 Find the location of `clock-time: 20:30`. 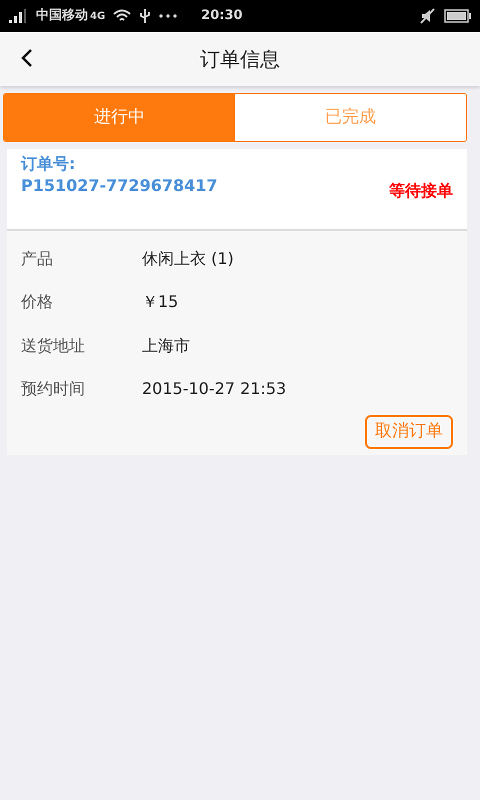

clock-time: 20:30 is located at coordinates (222, 16).